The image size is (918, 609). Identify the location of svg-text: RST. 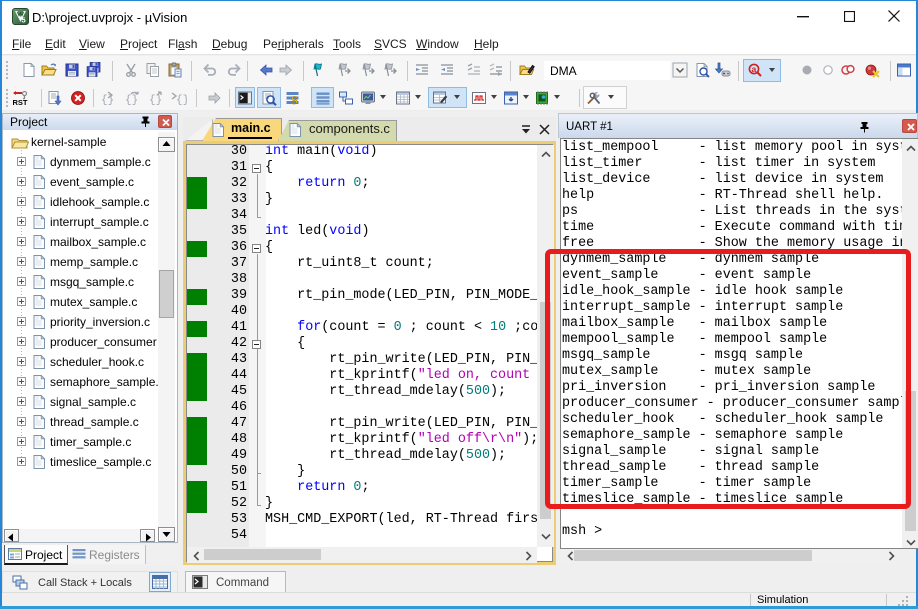
(20, 102).